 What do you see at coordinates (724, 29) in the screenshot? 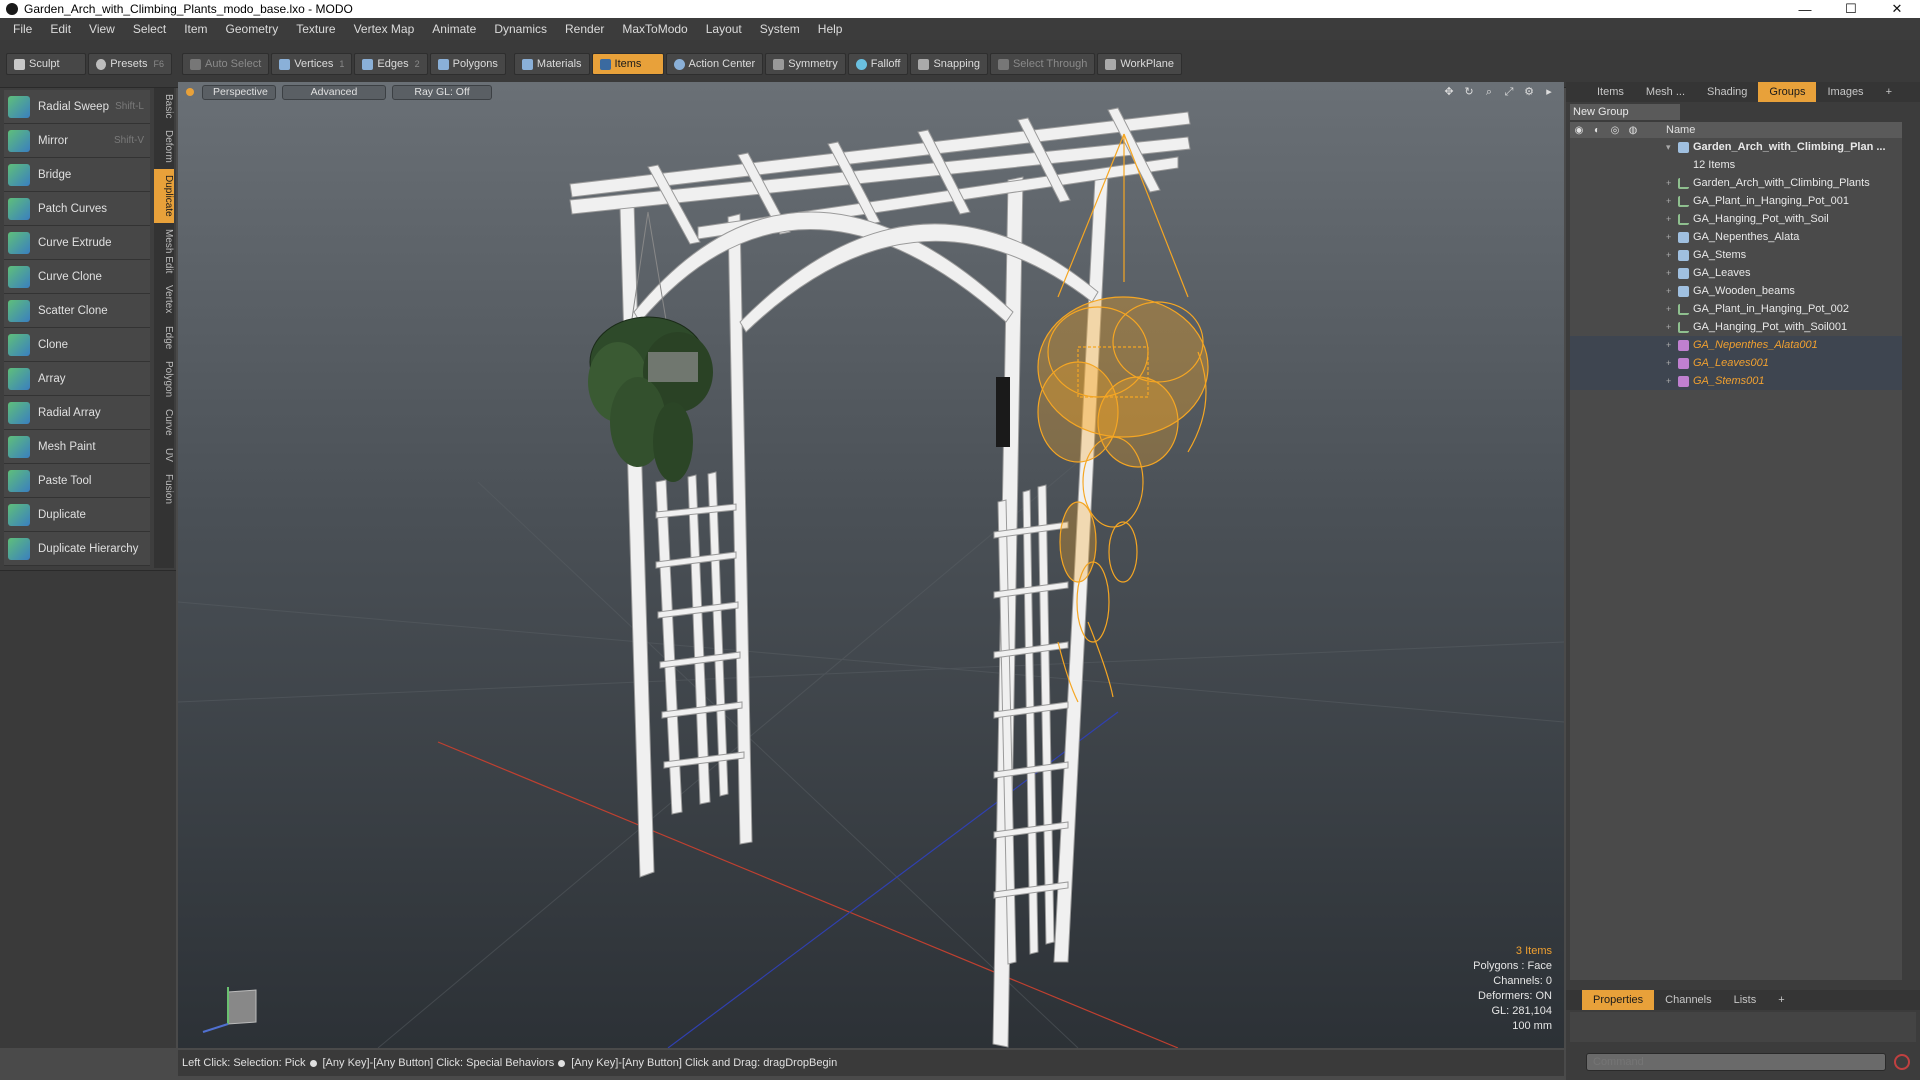
I see `menu-layout: Layout` at bounding box center [724, 29].